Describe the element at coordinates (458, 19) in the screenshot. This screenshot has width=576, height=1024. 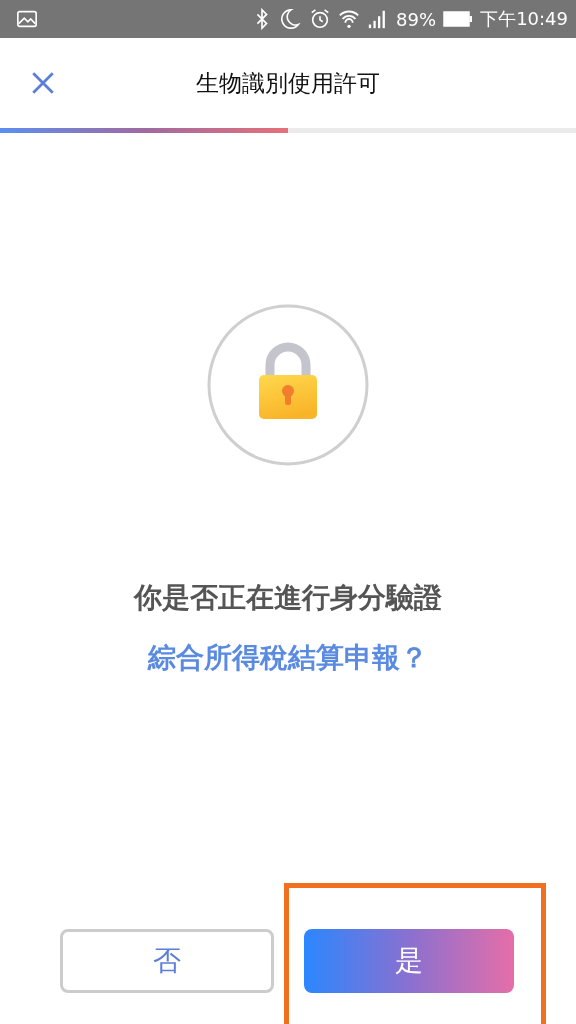
I see `battery-icon` at that location.